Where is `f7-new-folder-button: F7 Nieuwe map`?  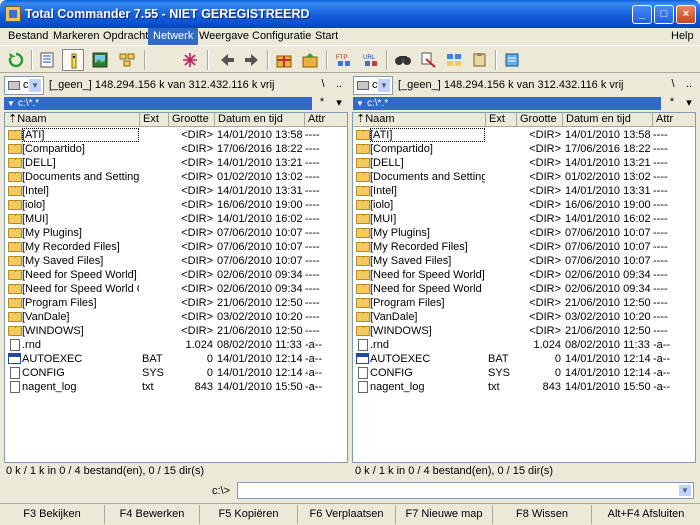 f7-new-folder-button: F7 Nieuwe map is located at coordinates (444, 514).